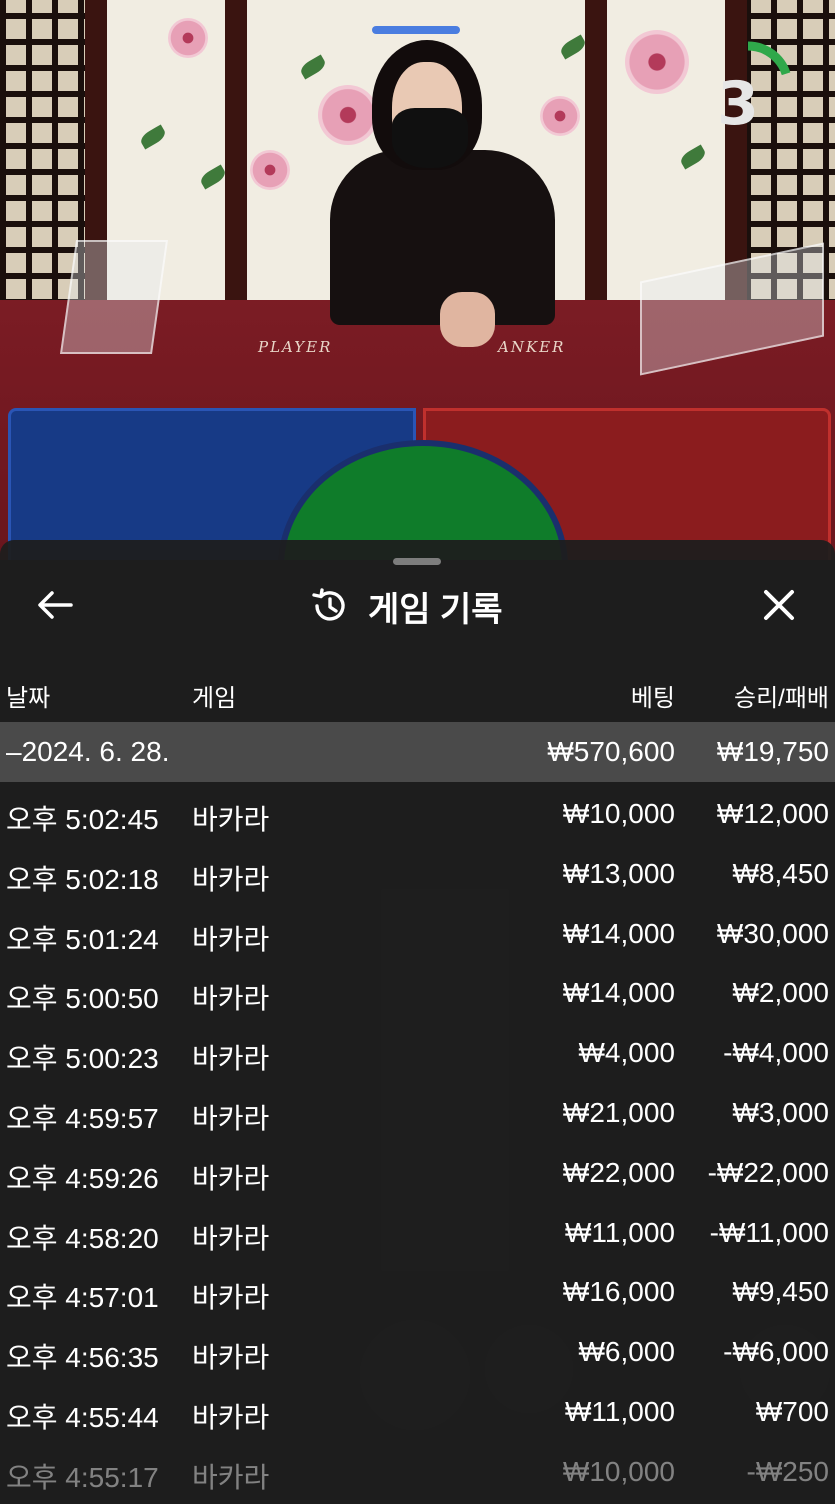 The width and height of the screenshot is (835, 1504). Describe the element at coordinates (792, 1411) in the screenshot. I see `row-result: ₩700` at that location.